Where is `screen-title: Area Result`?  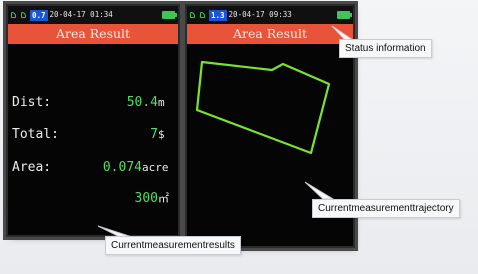
screen-title: Area Result is located at coordinates (93, 34).